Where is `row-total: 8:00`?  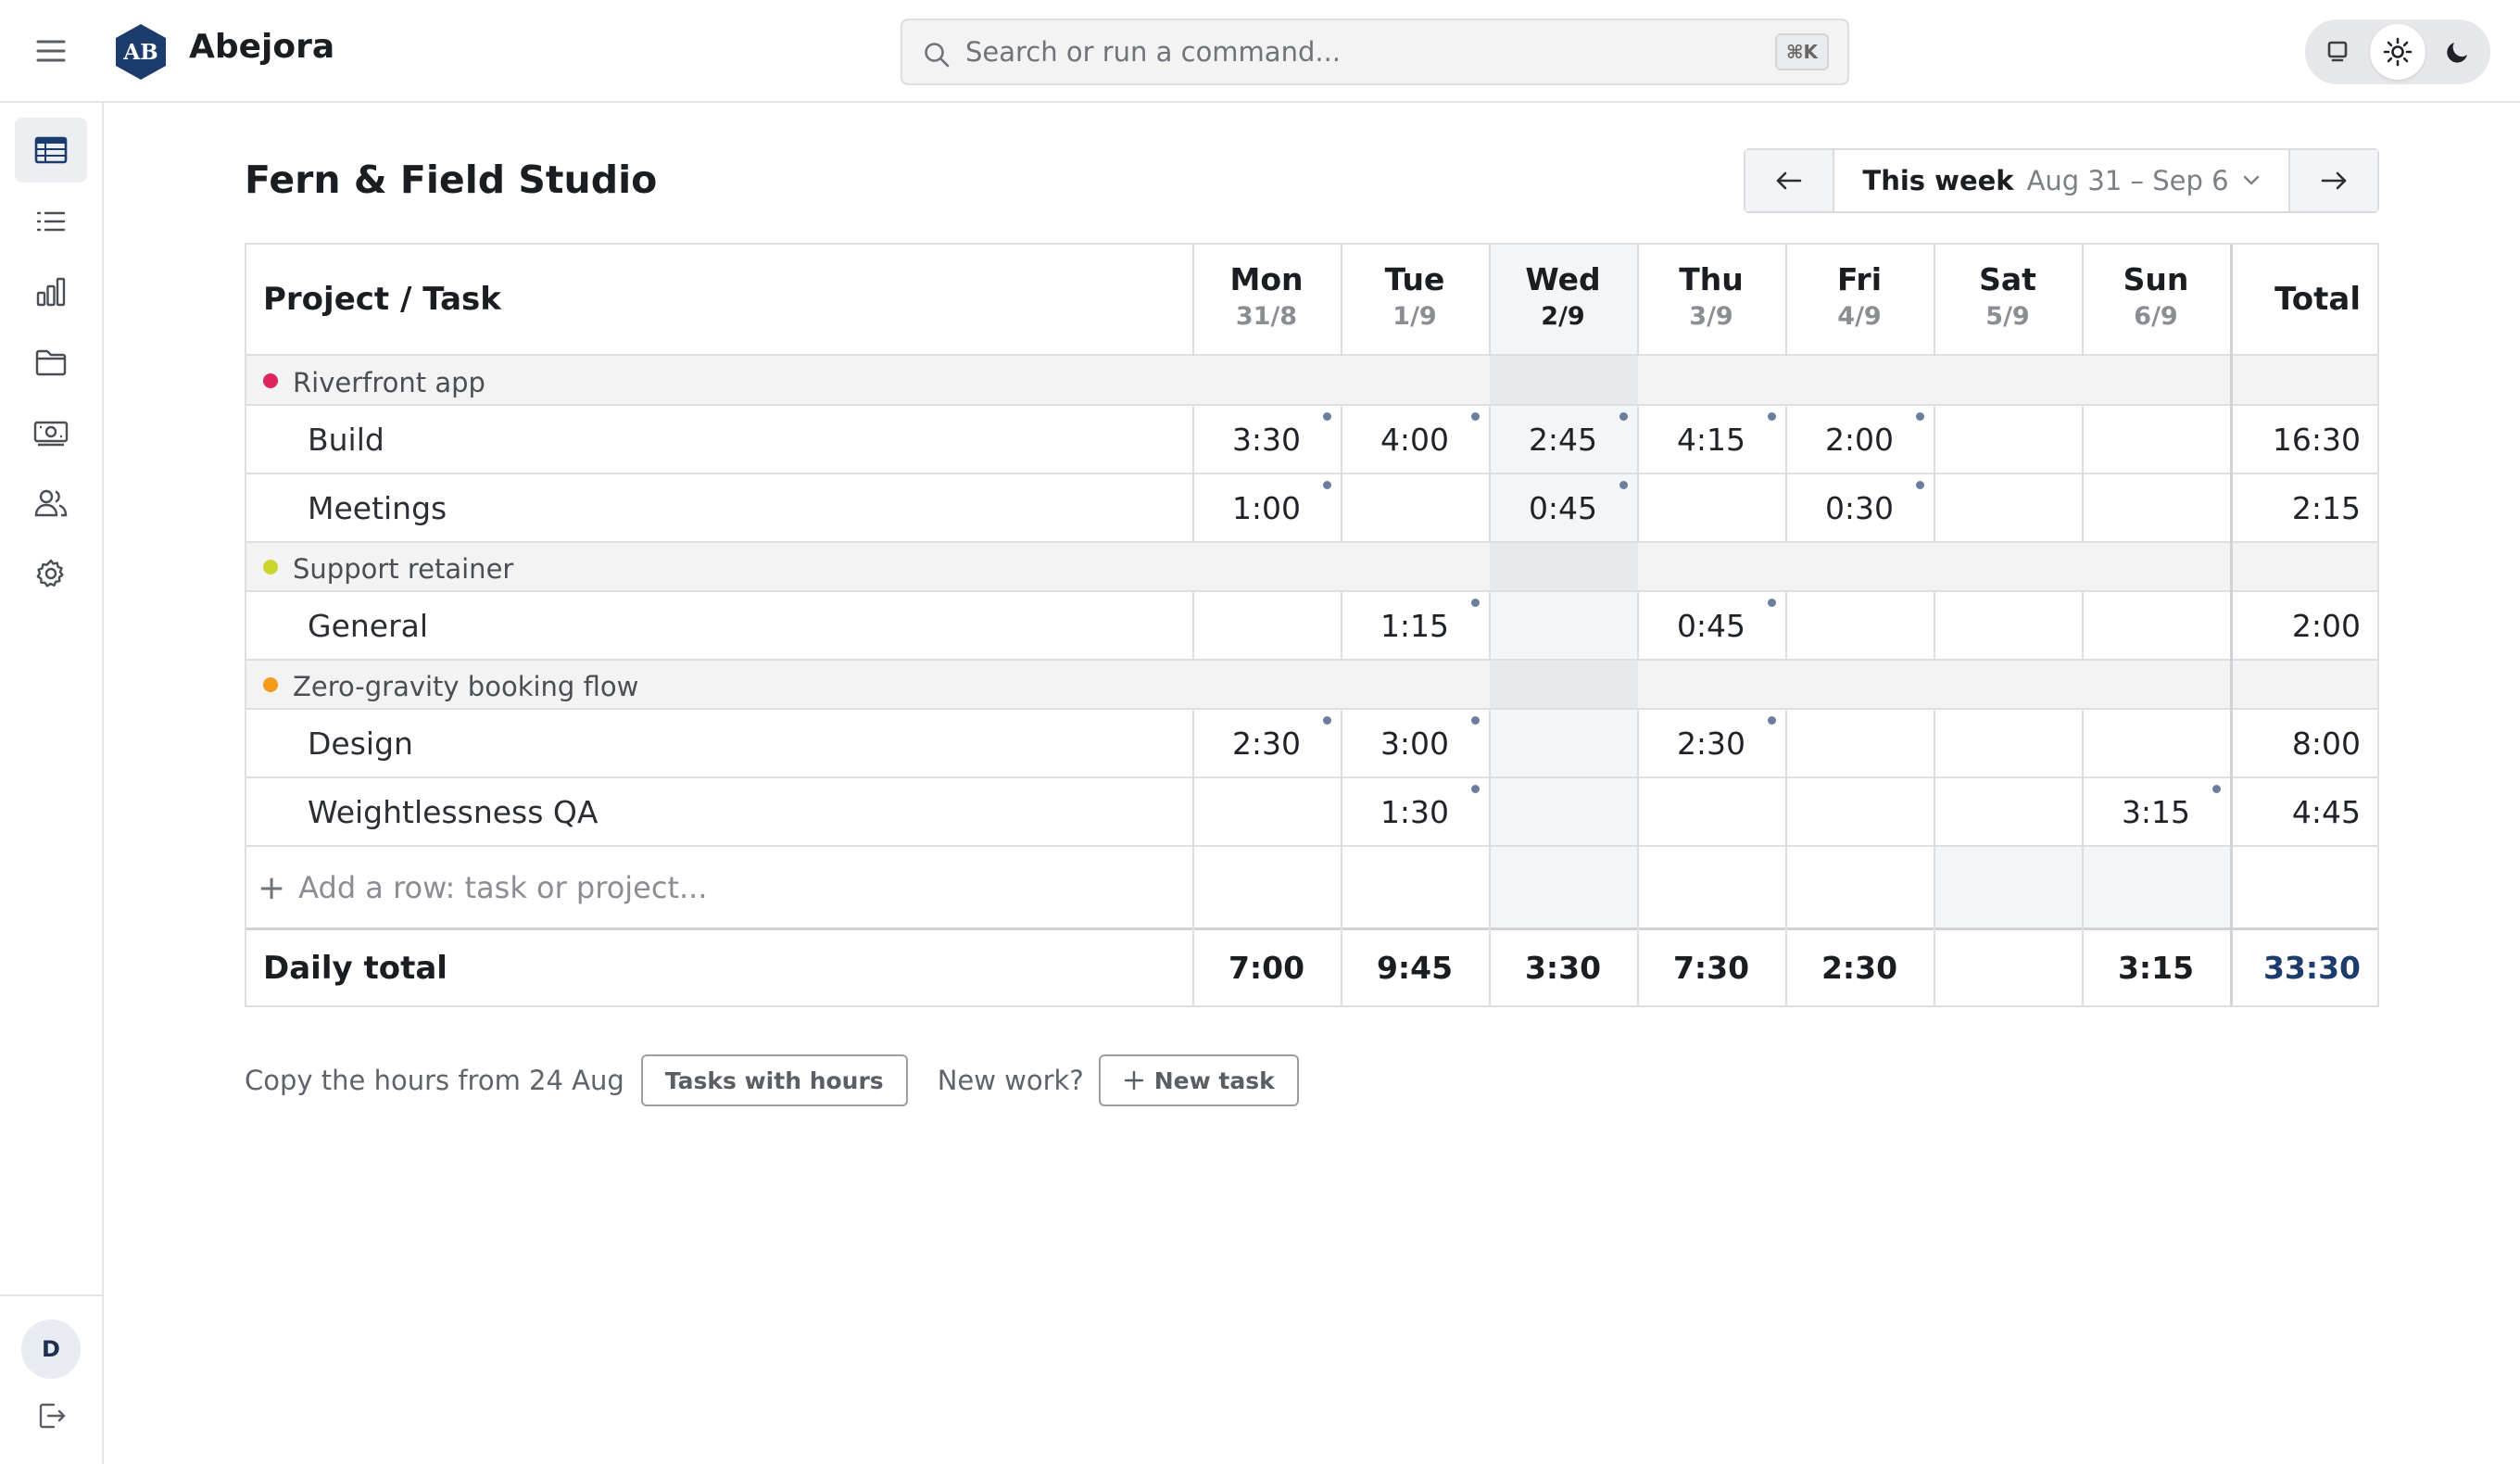
row-total: 8:00 is located at coordinates (2326, 744).